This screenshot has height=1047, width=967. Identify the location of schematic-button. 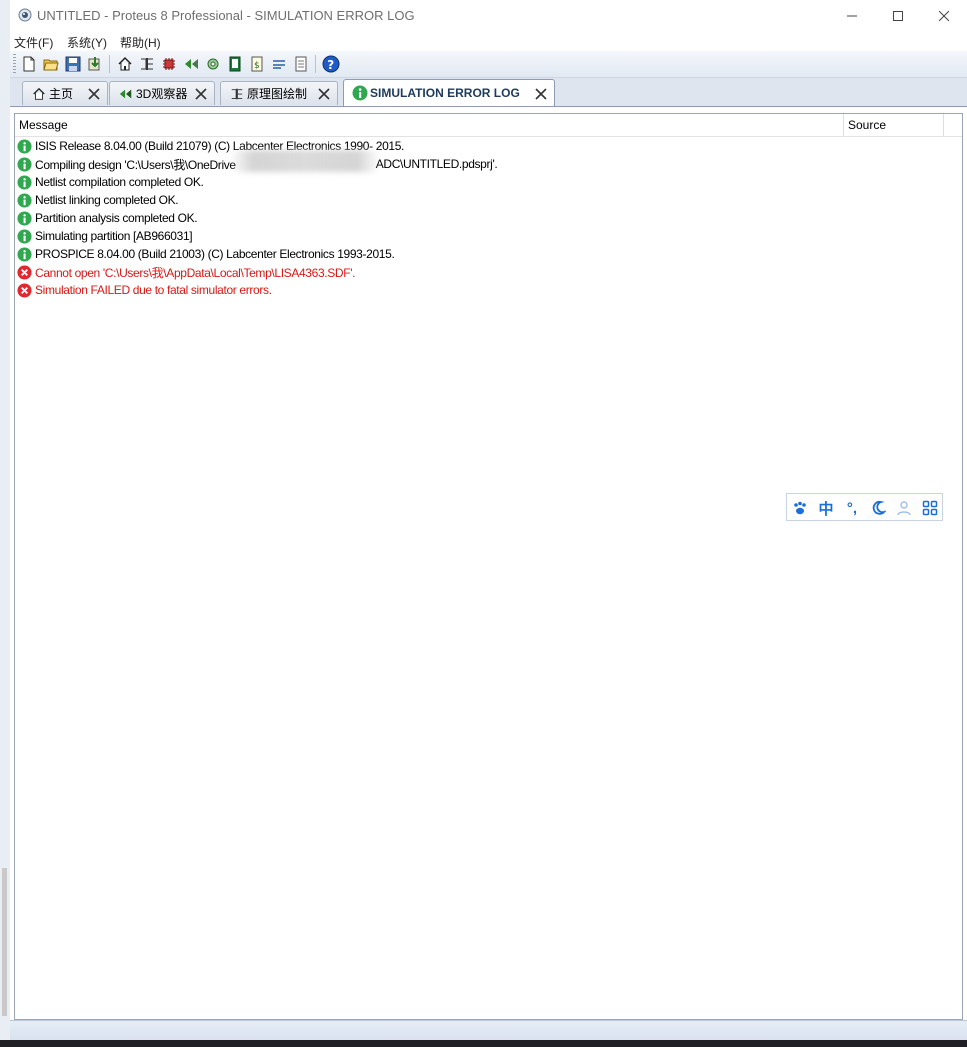
(147, 64).